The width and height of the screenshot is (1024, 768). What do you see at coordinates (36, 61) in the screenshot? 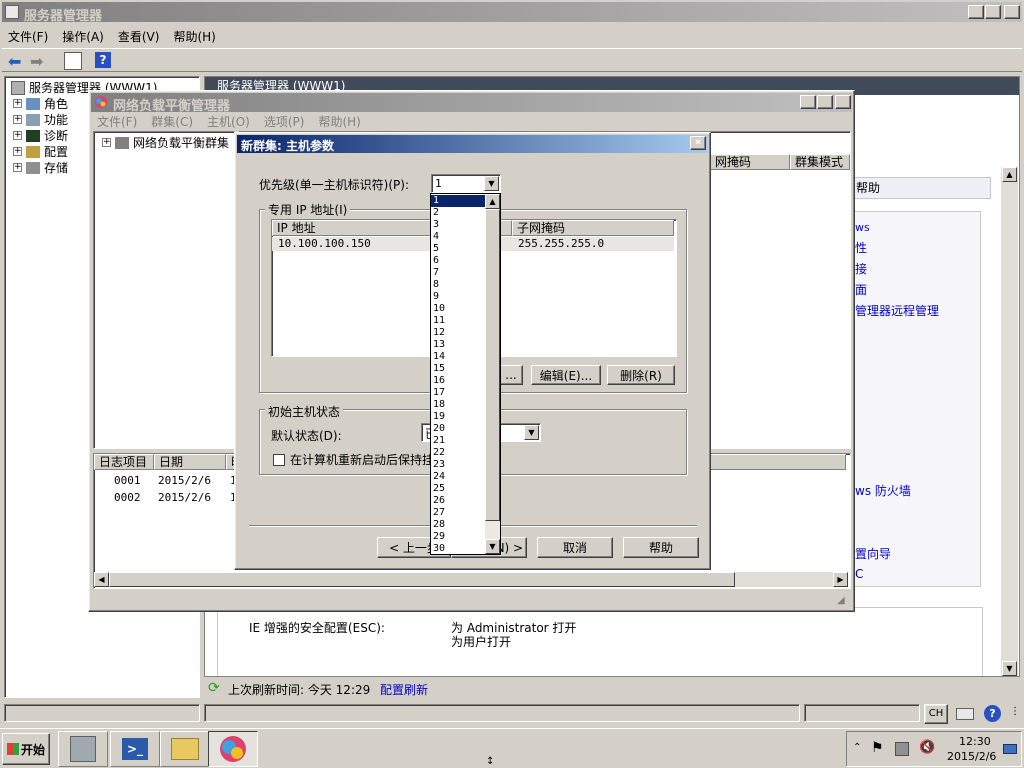
I see `forward-arrow-icon: ➡` at bounding box center [36, 61].